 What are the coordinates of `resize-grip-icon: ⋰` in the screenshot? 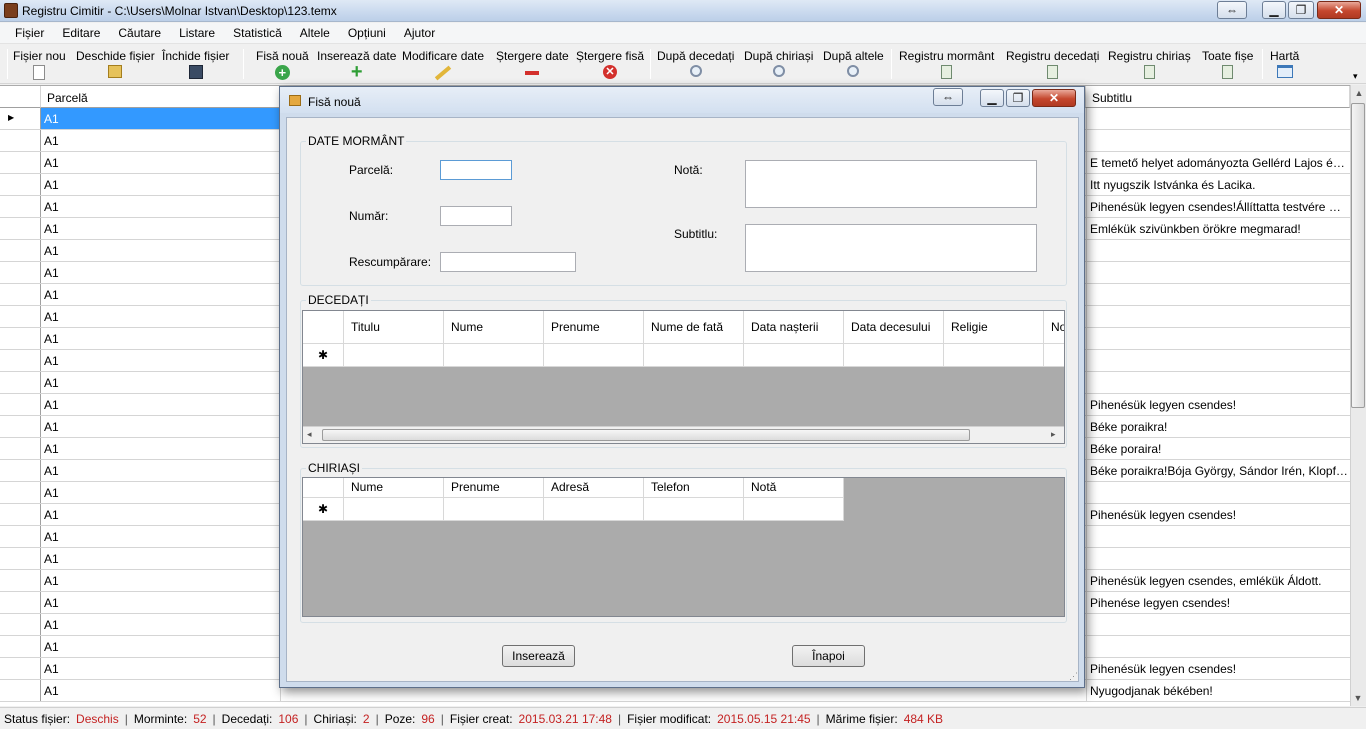 It's located at (1073, 676).